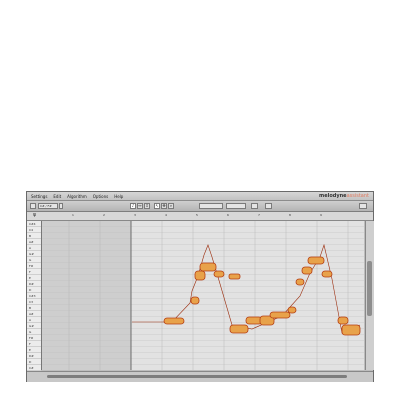 The height and width of the screenshot is (400, 400). I want to click on time-tool-icon: ↔, so click(140, 206).